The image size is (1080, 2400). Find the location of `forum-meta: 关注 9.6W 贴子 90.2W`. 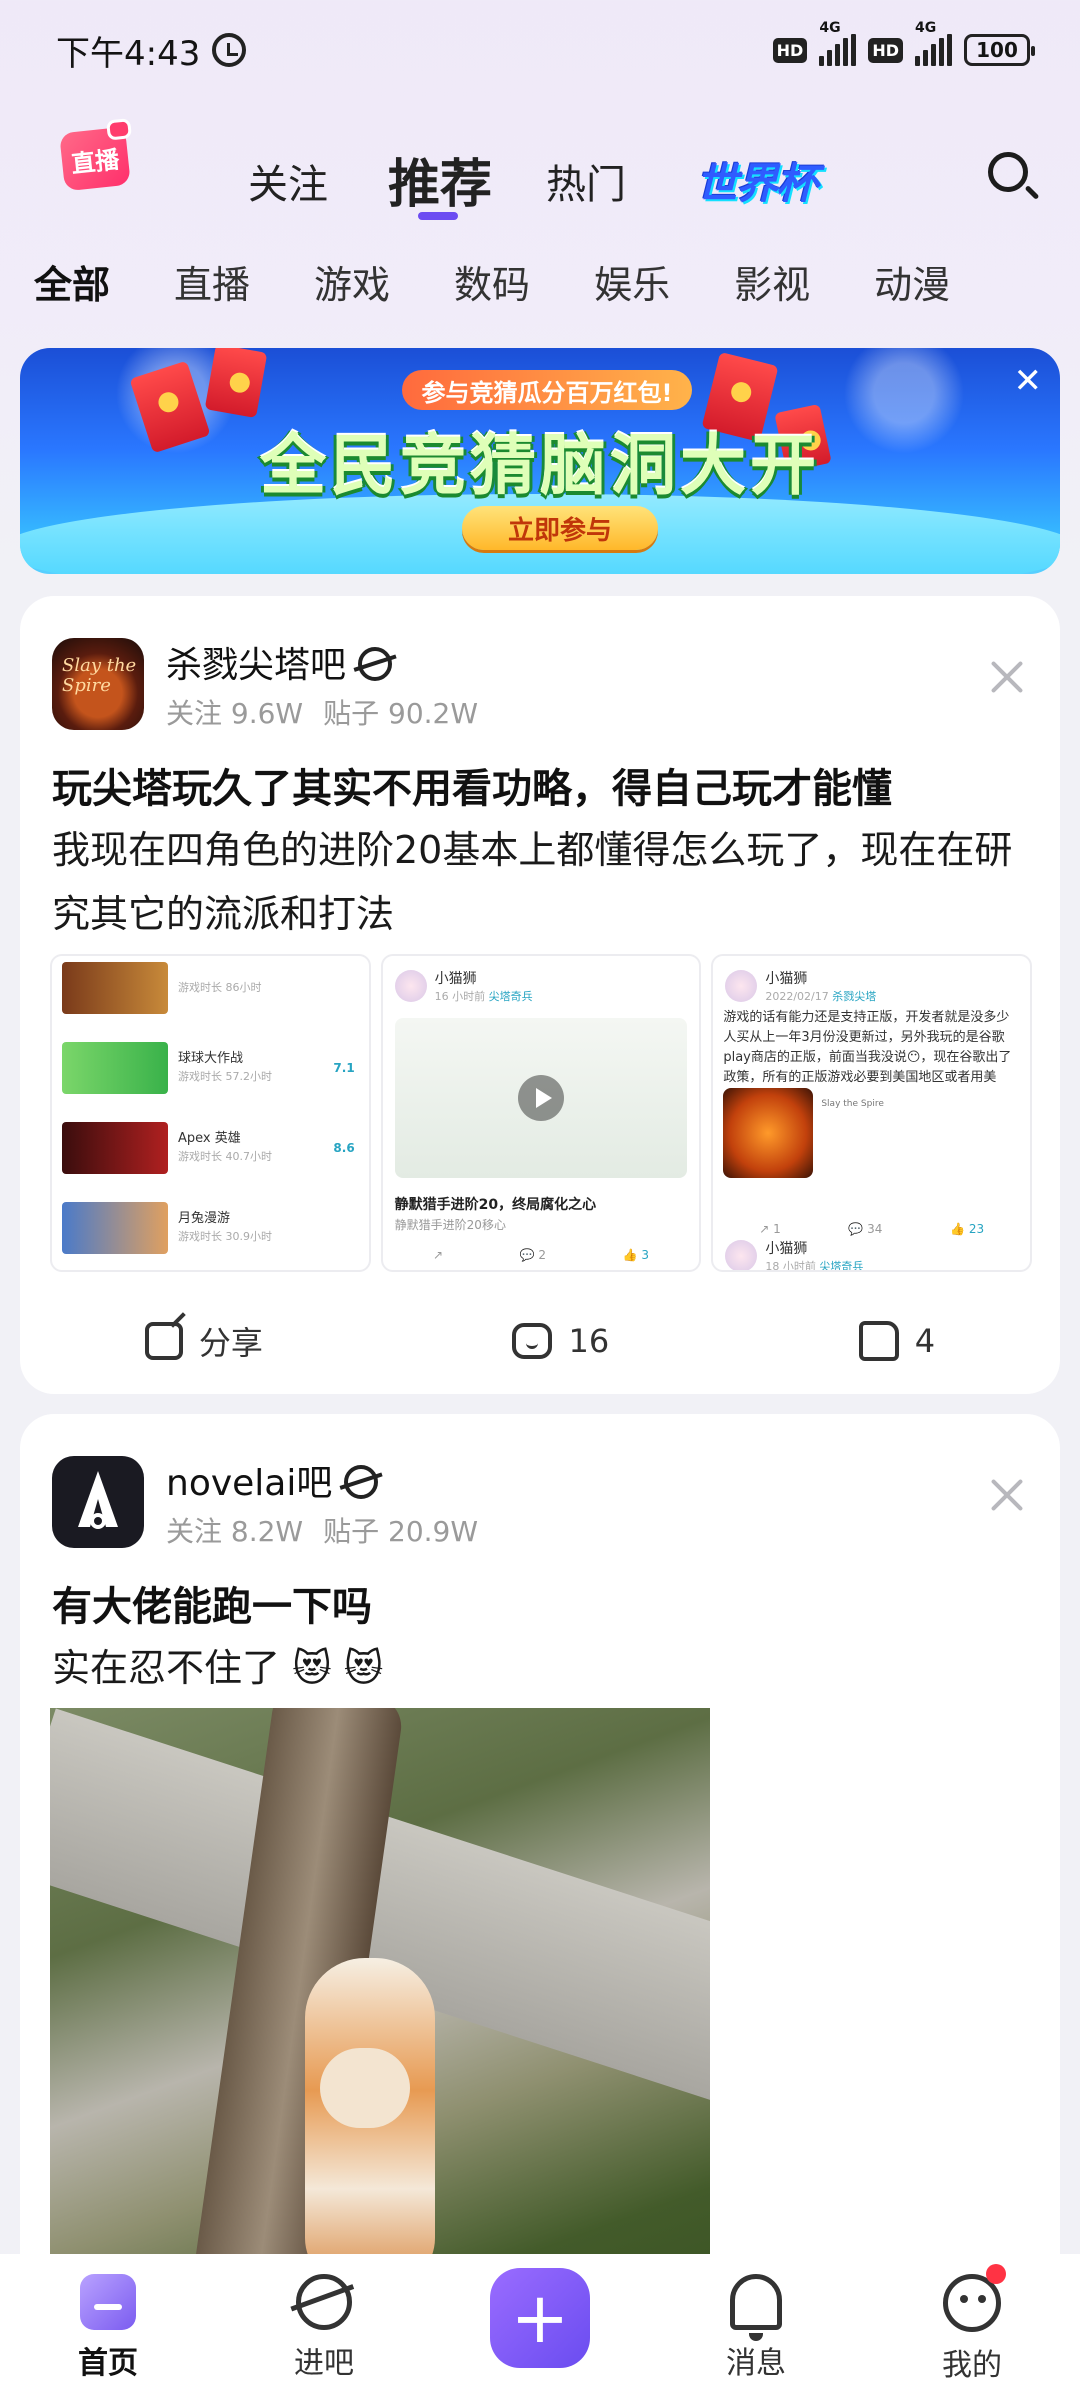

forum-meta: 关注 9.6W 贴子 90.2W is located at coordinates (322, 713).